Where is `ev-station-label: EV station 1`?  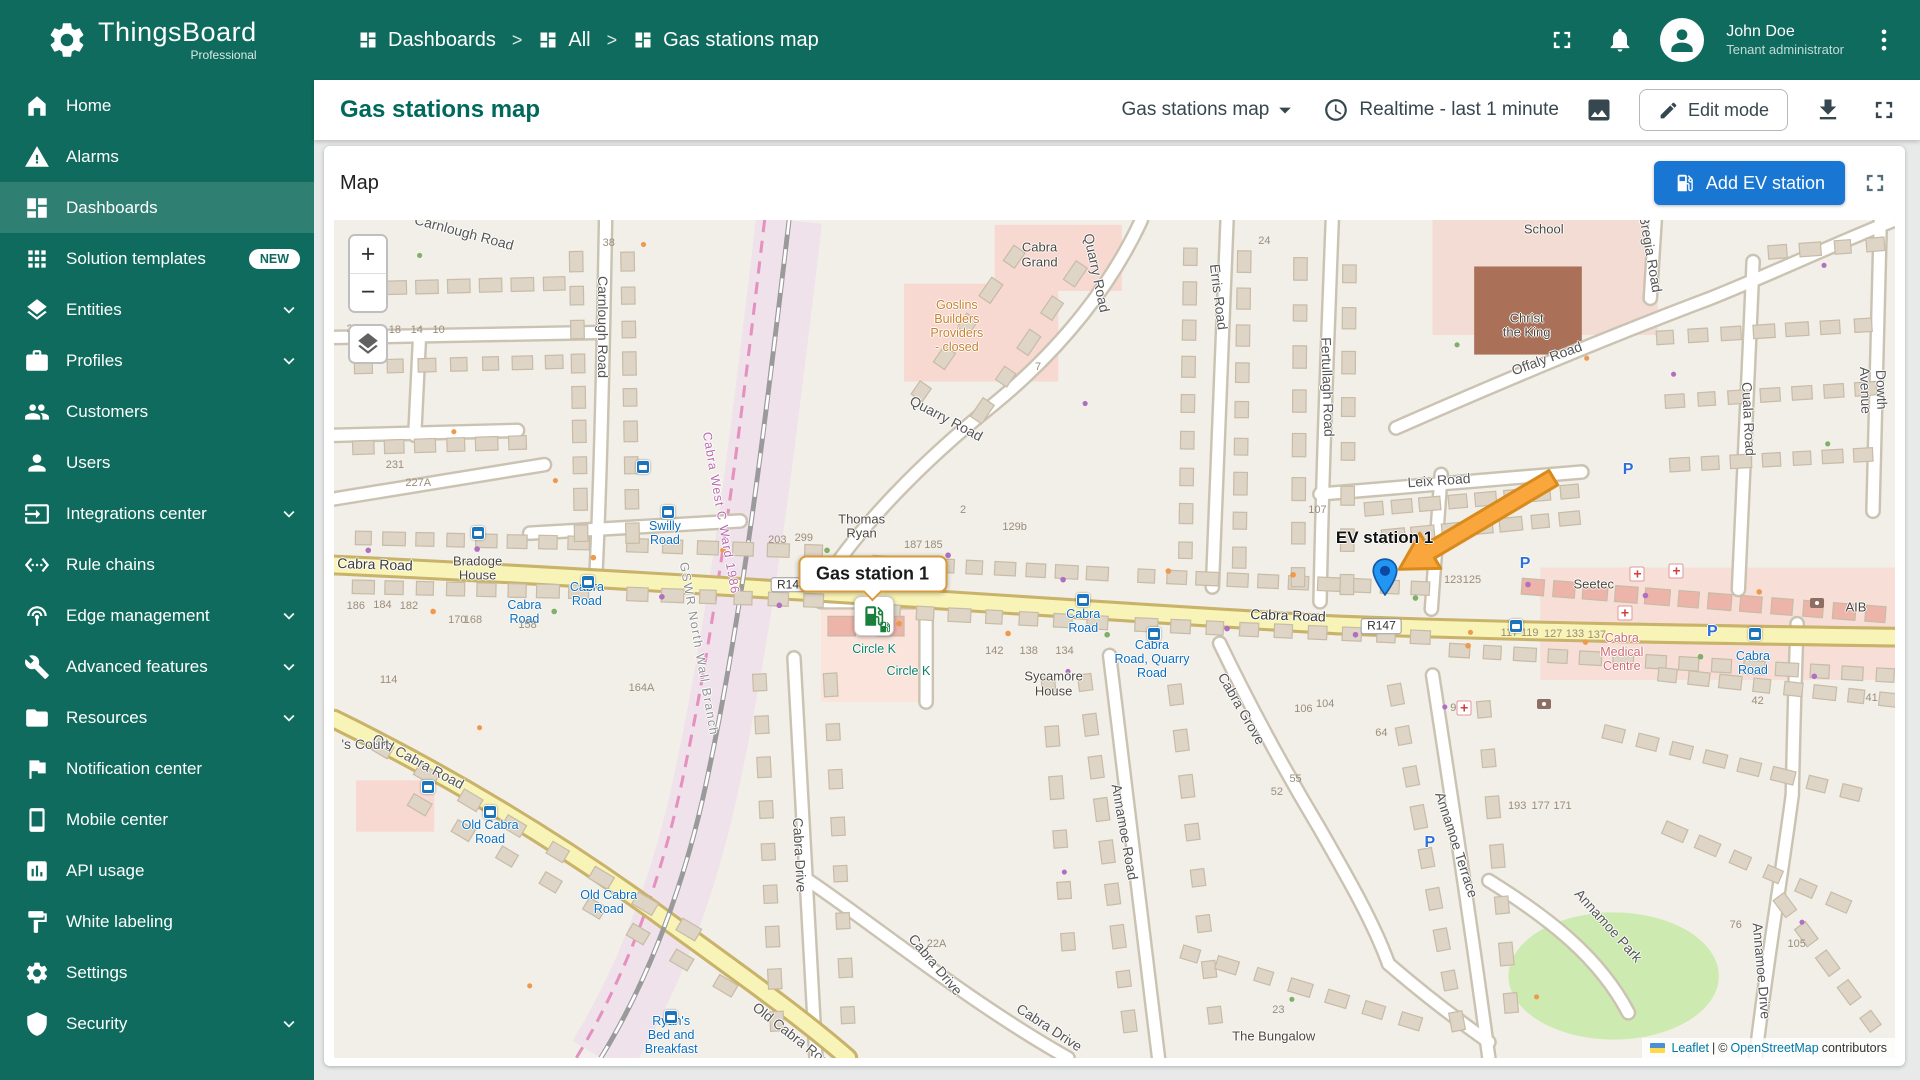
ev-station-label: EV station 1 is located at coordinates (1384, 537).